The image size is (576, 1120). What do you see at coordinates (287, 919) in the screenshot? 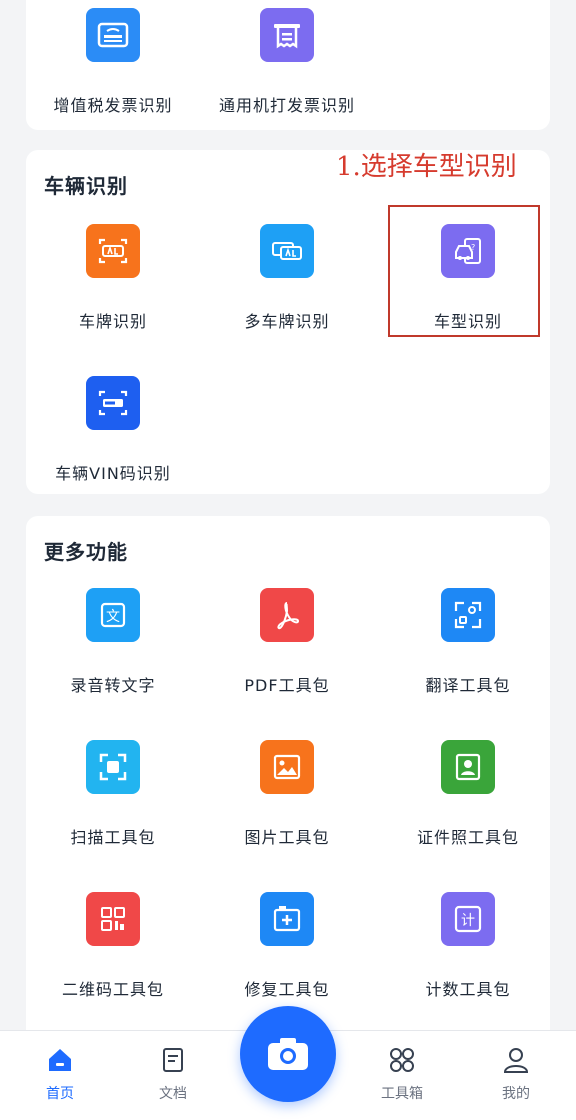
I see `repair-icon` at bounding box center [287, 919].